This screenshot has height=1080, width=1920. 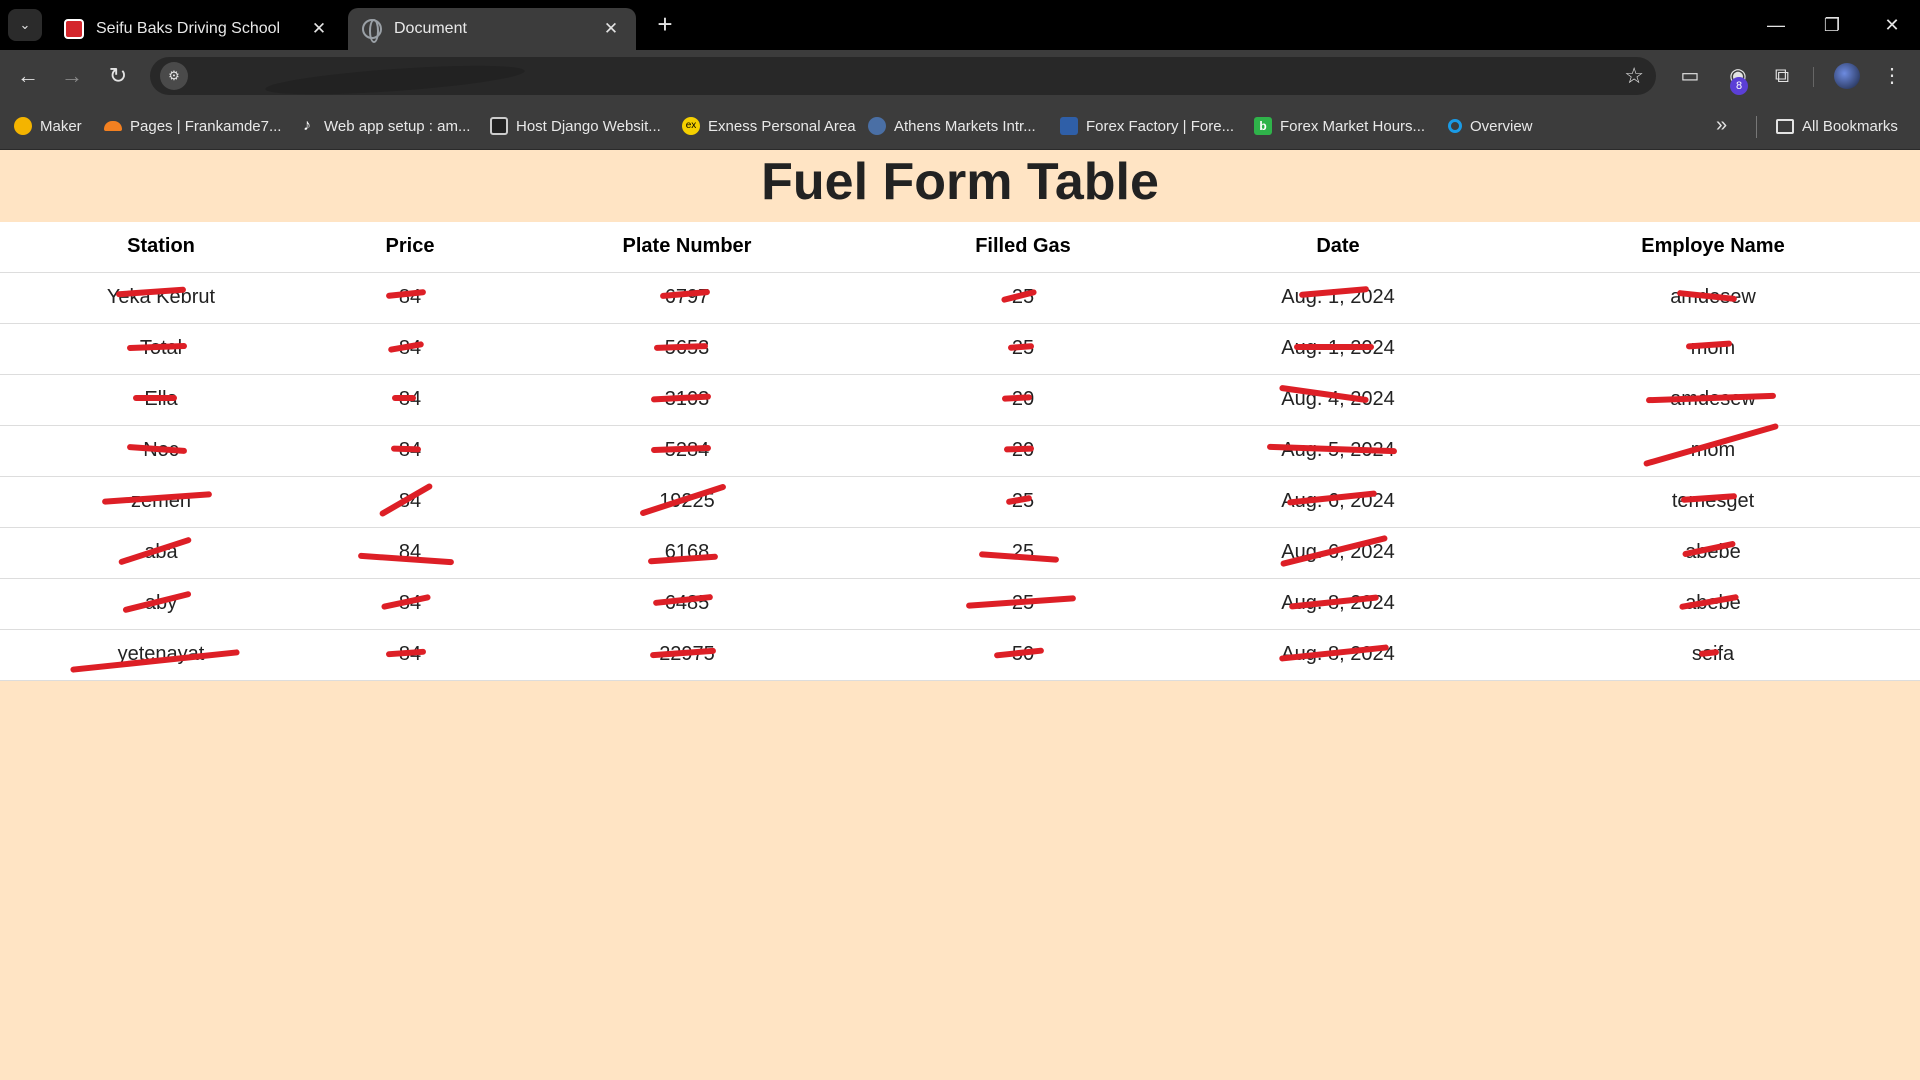 What do you see at coordinates (1782, 76) in the screenshot?
I see `extensions-puzzle-icon: ⧉` at bounding box center [1782, 76].